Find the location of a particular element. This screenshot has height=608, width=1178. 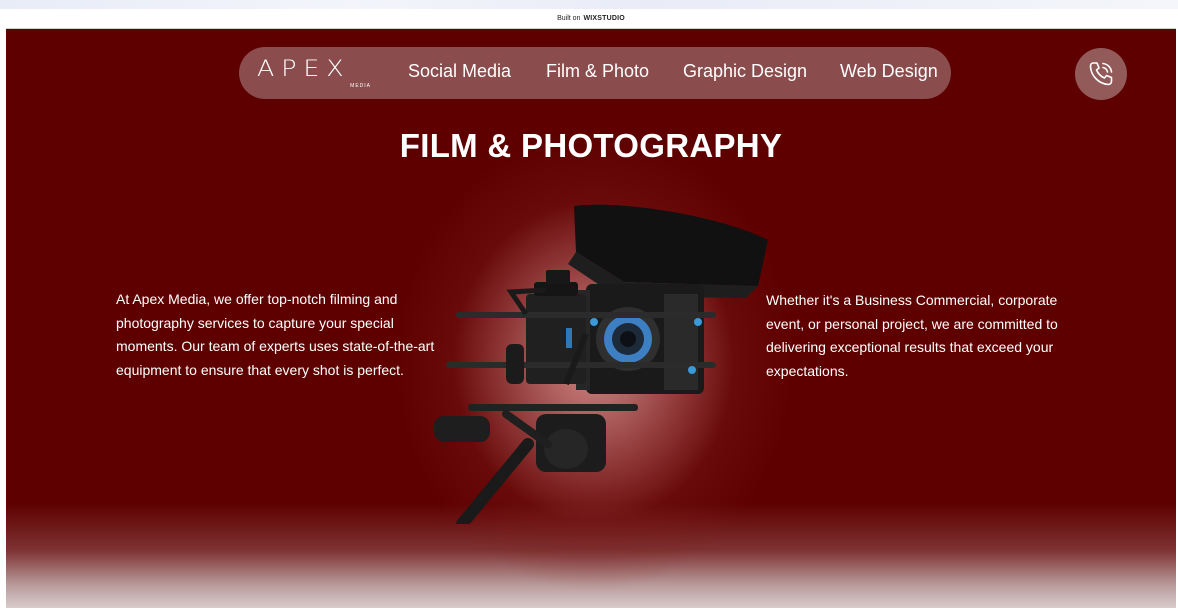

nav-graphic-design: Graphic Design is located at coordinates (745, 71).